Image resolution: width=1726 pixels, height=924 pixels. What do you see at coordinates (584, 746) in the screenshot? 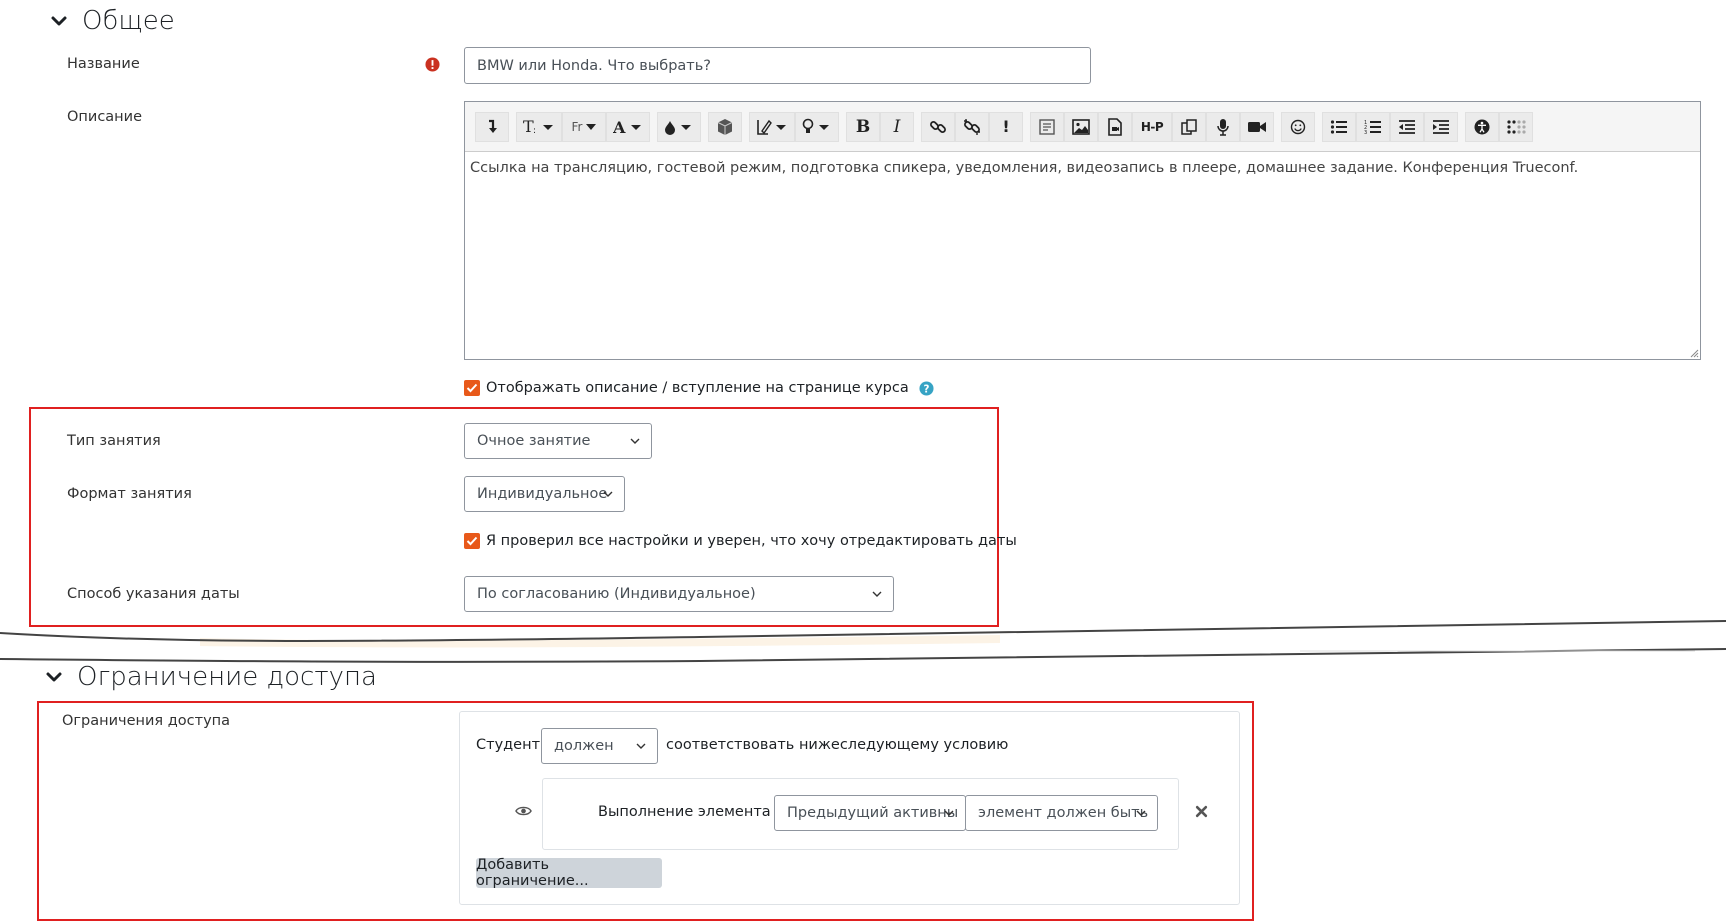
I see `must-value: должен` at bounding box center [584, 746].